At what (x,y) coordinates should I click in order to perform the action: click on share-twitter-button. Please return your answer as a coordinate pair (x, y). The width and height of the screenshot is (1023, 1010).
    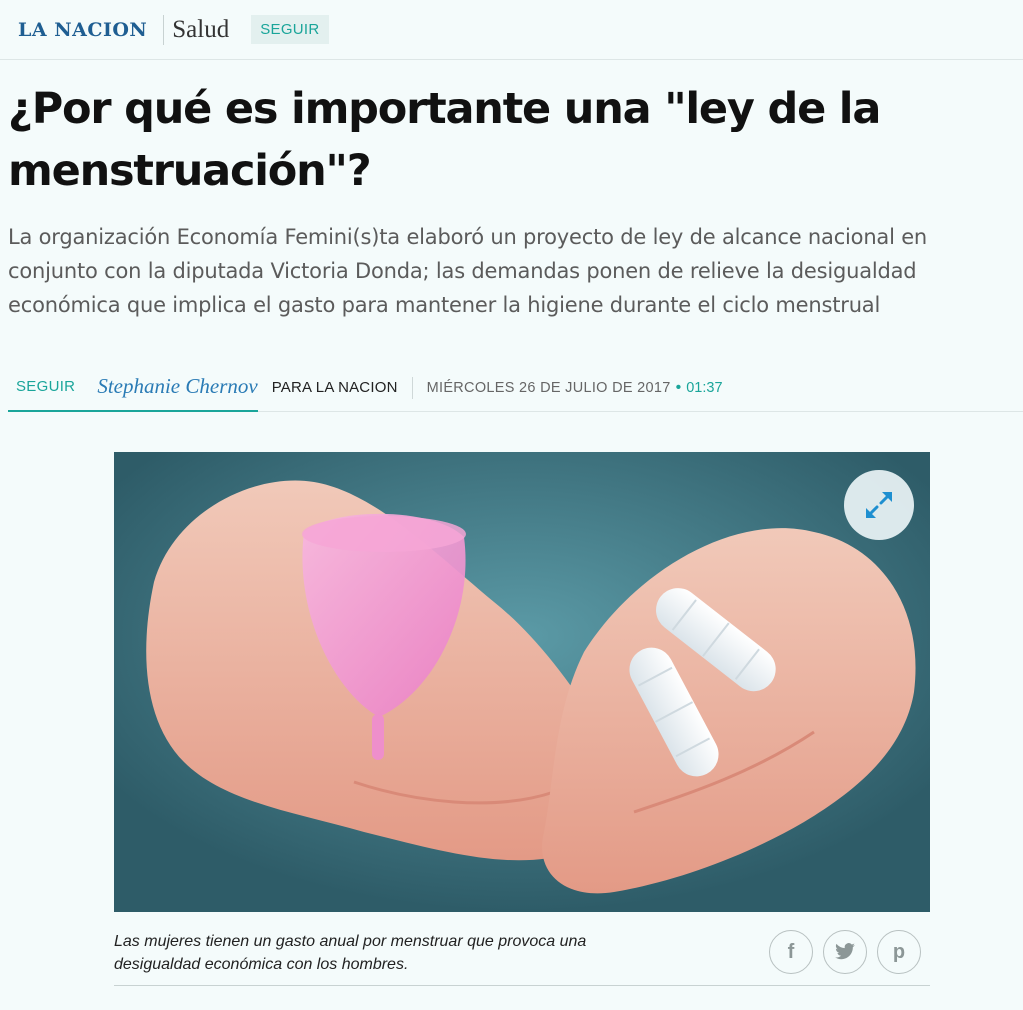
    Looking at the image, I should click on (845, 952).